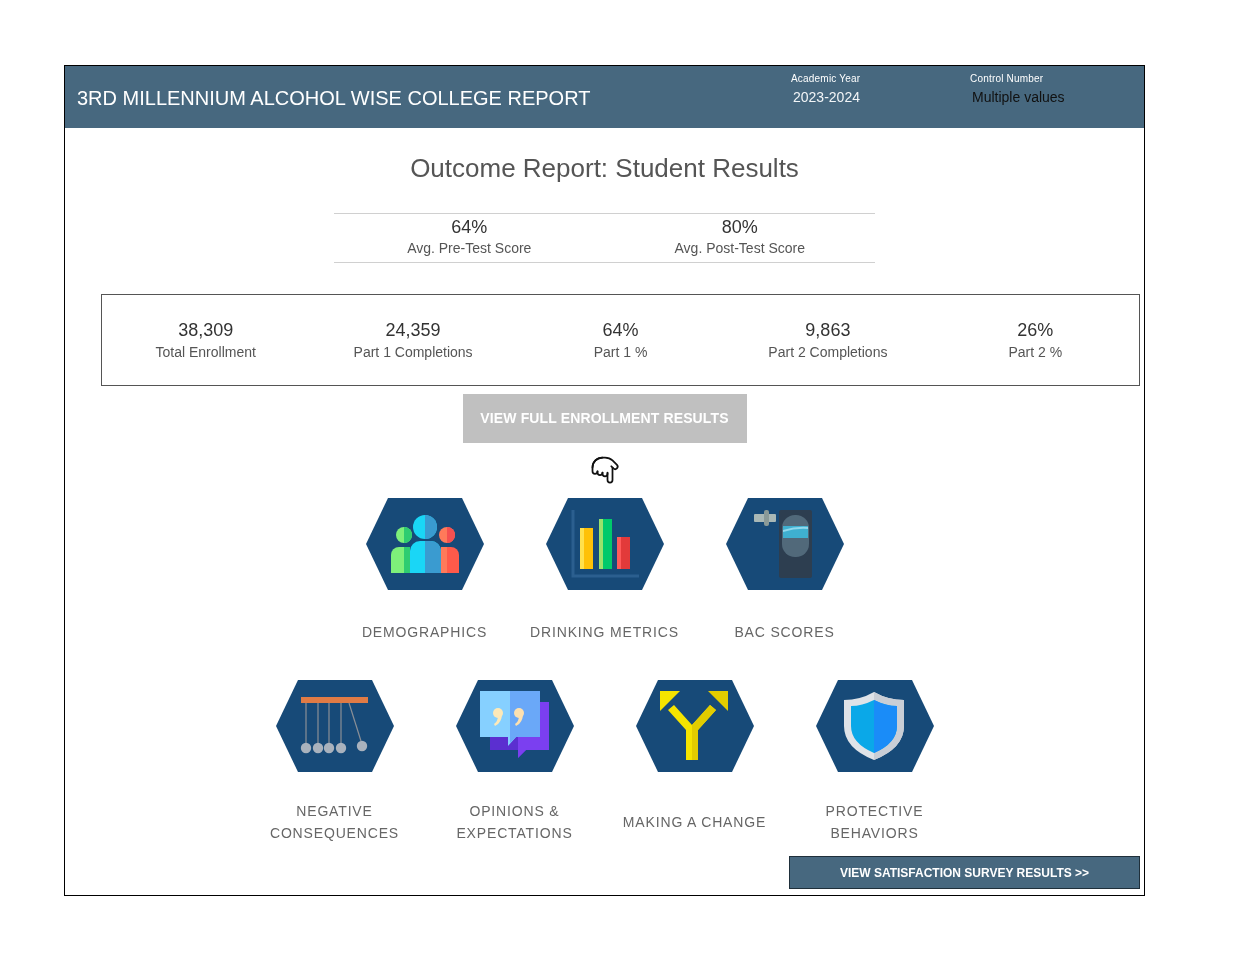  What do you see at coordinates (469, 248) in the screenshot?
I see `score-label: Avg. Pre-Test Score` at bounding box center [469, 248].